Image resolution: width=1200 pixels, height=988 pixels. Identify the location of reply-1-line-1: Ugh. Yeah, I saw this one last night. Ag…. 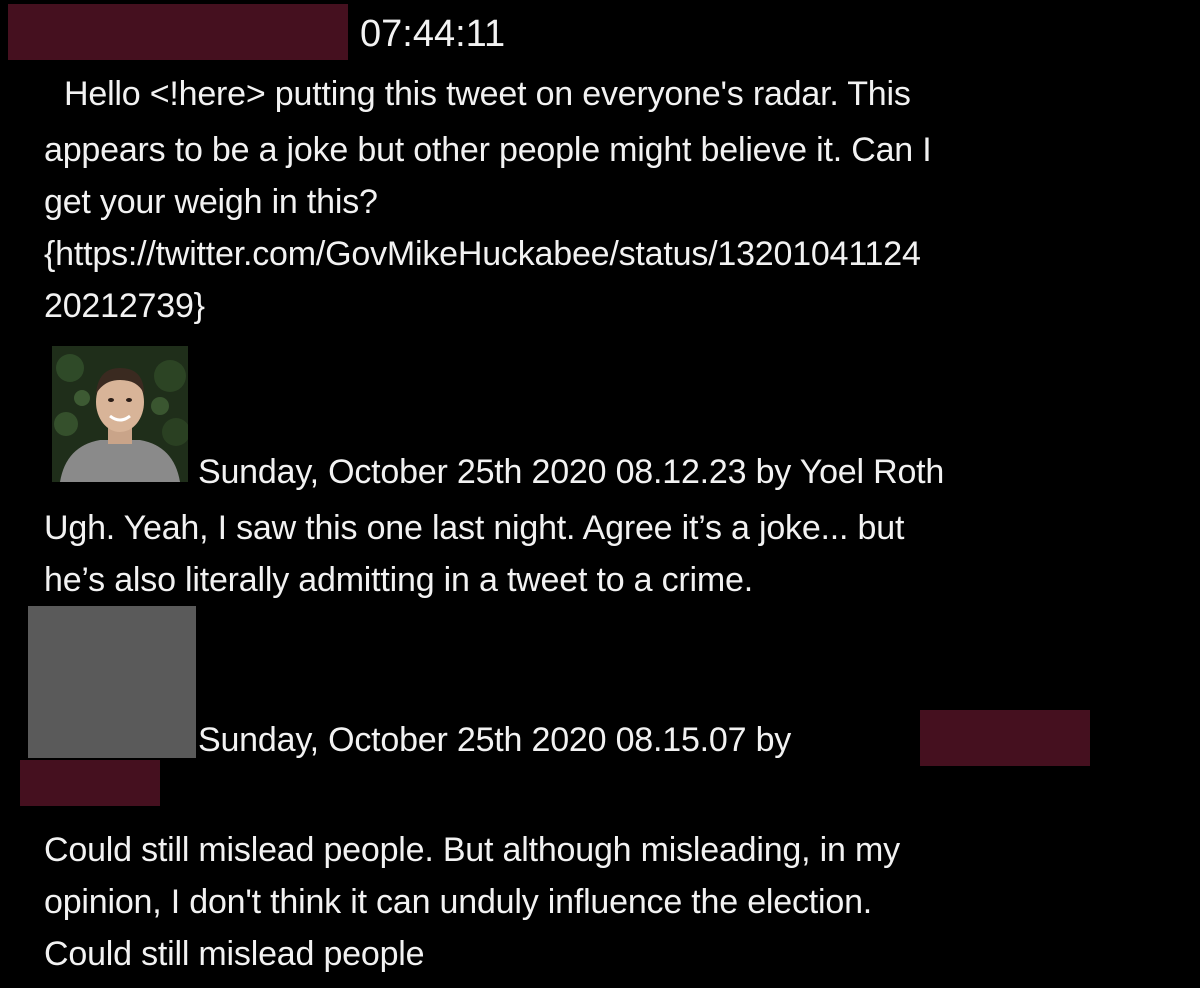
(474, 528).